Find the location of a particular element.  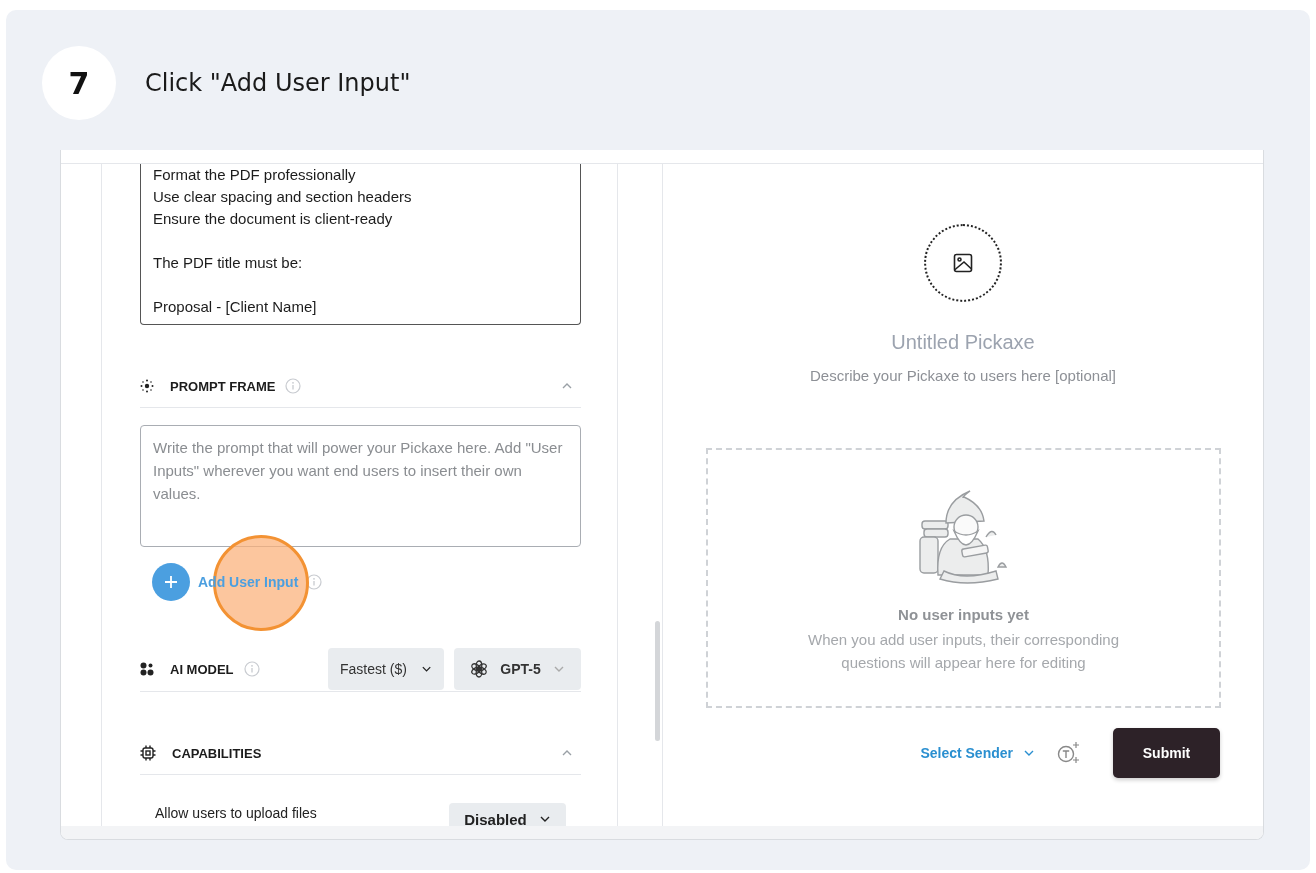

empty-description: When you add user inputs, their corresponding questions will appear here for editing is located at coordinates (963, 651).